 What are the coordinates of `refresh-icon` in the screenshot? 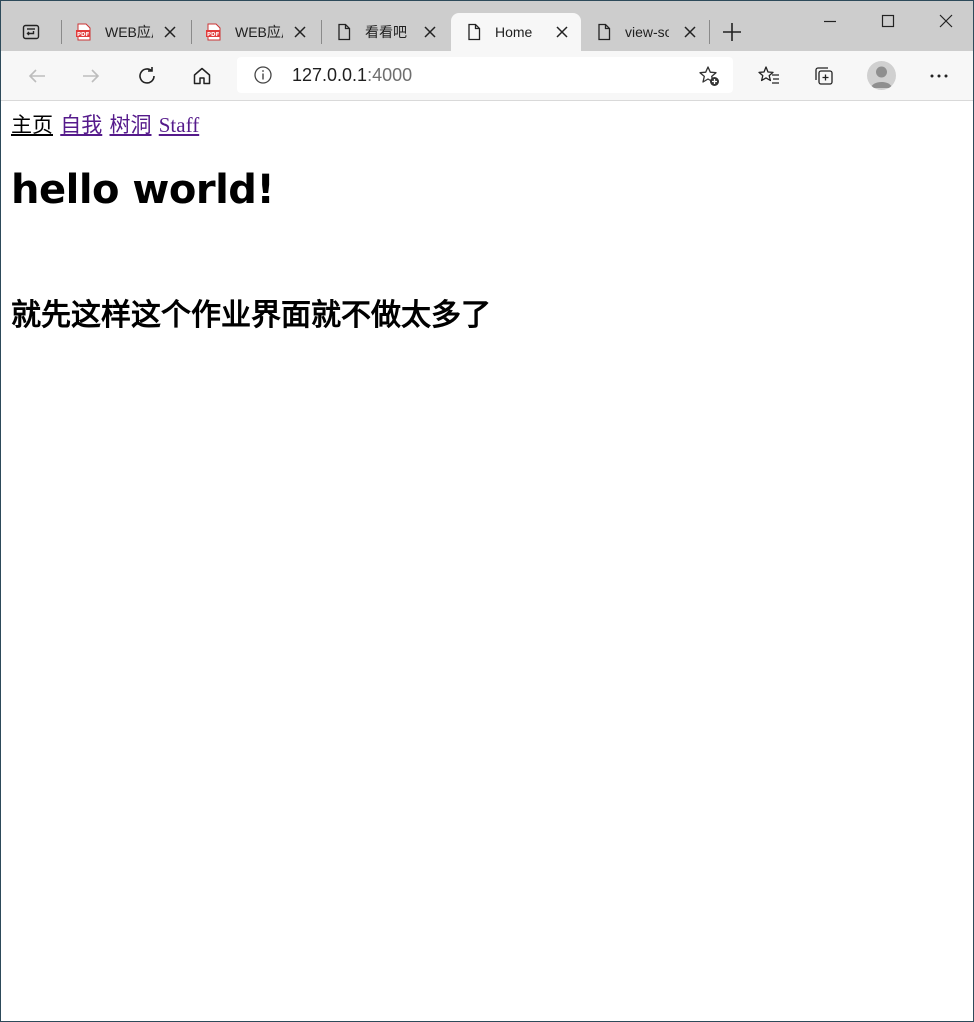 It's located at (147, 75).